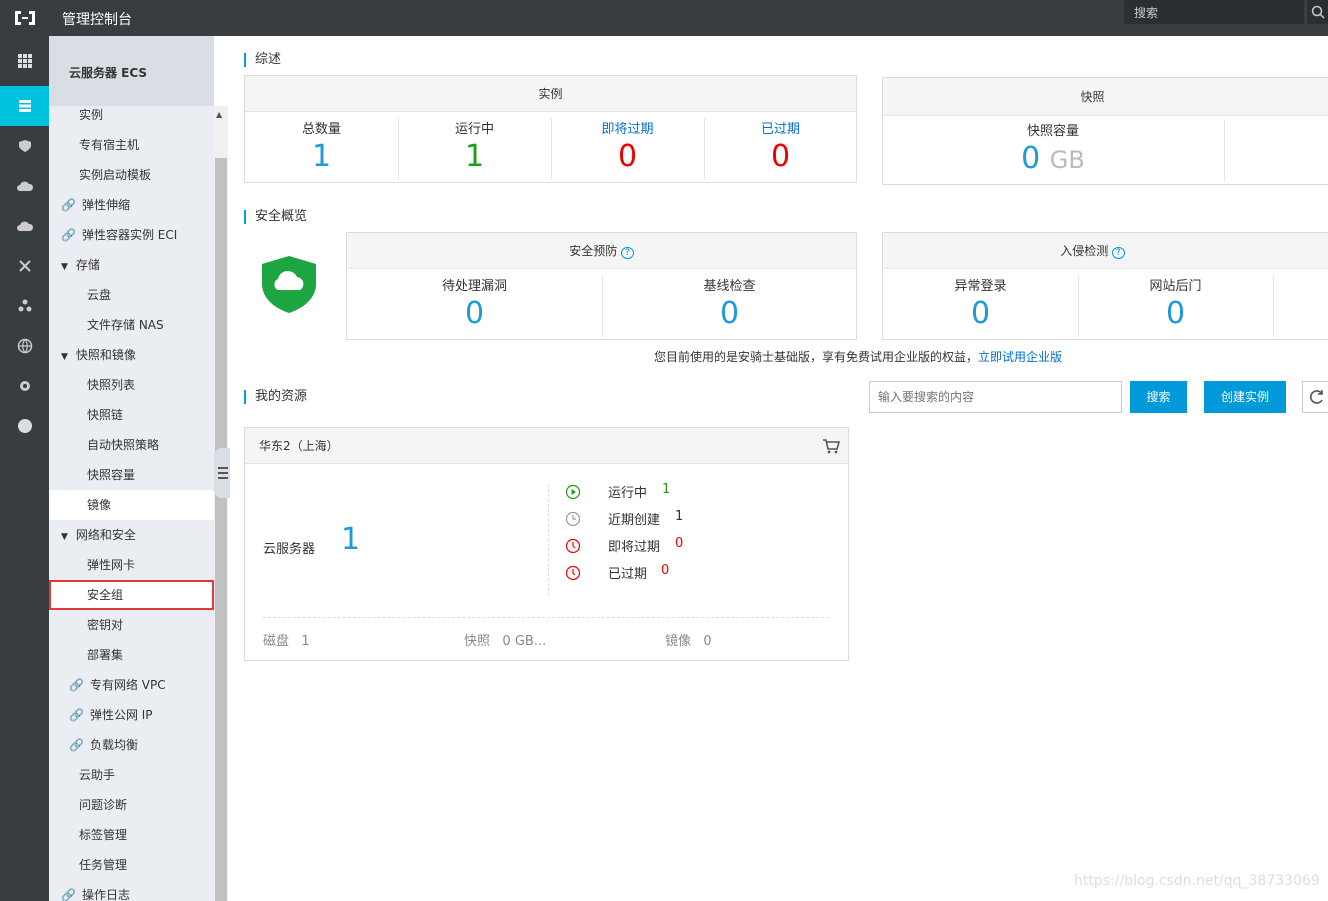 The height and width of the screenshot is (901, 1328). Describe the element at coordinates (286, 639) in the screenshot. I see `disk-summary: 磁盘 1` at that location.